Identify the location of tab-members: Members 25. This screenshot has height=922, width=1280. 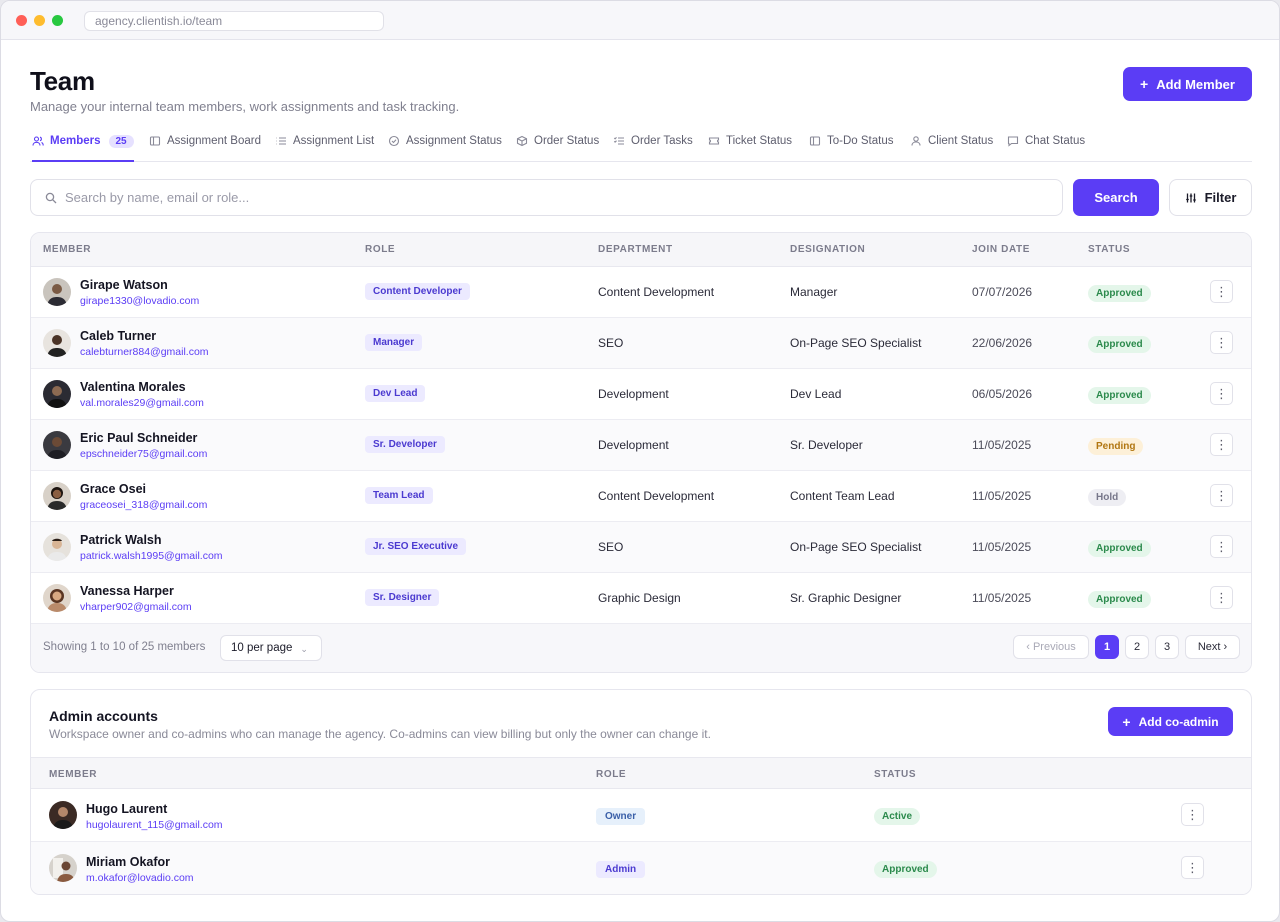
(83, 145).